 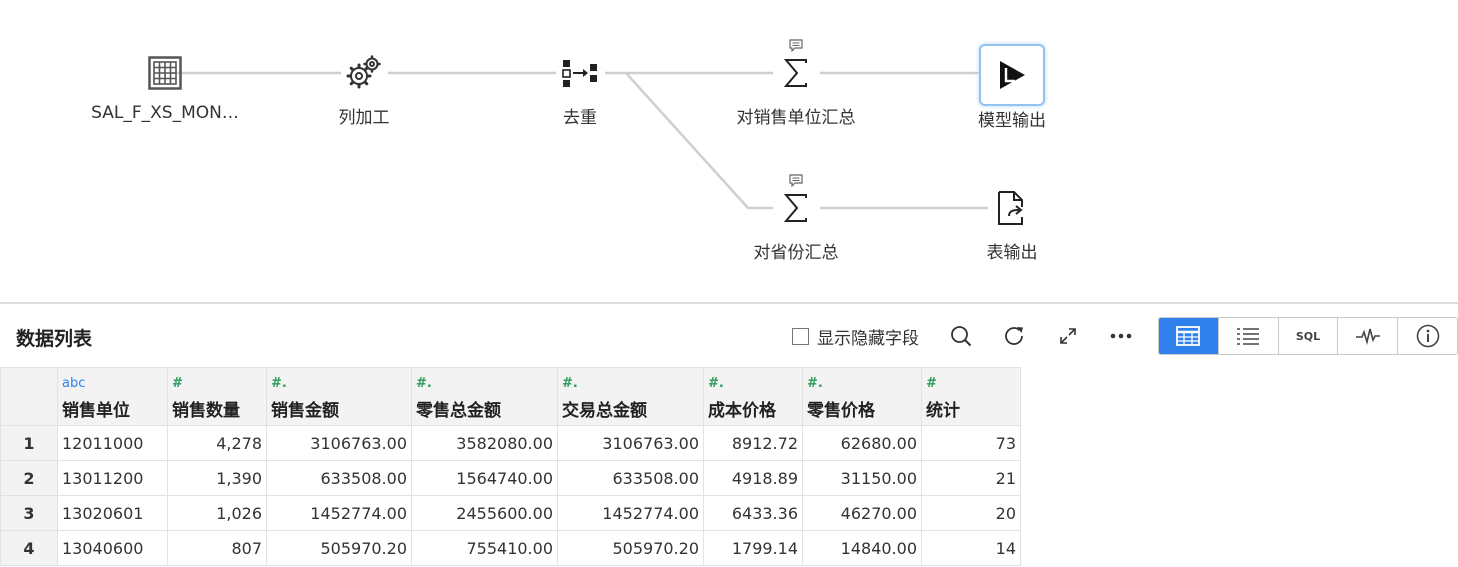 What do you see at coordinates (971, 513) in the screenshot?
I see `table-cell: 20` at bounding box center [971, 513].